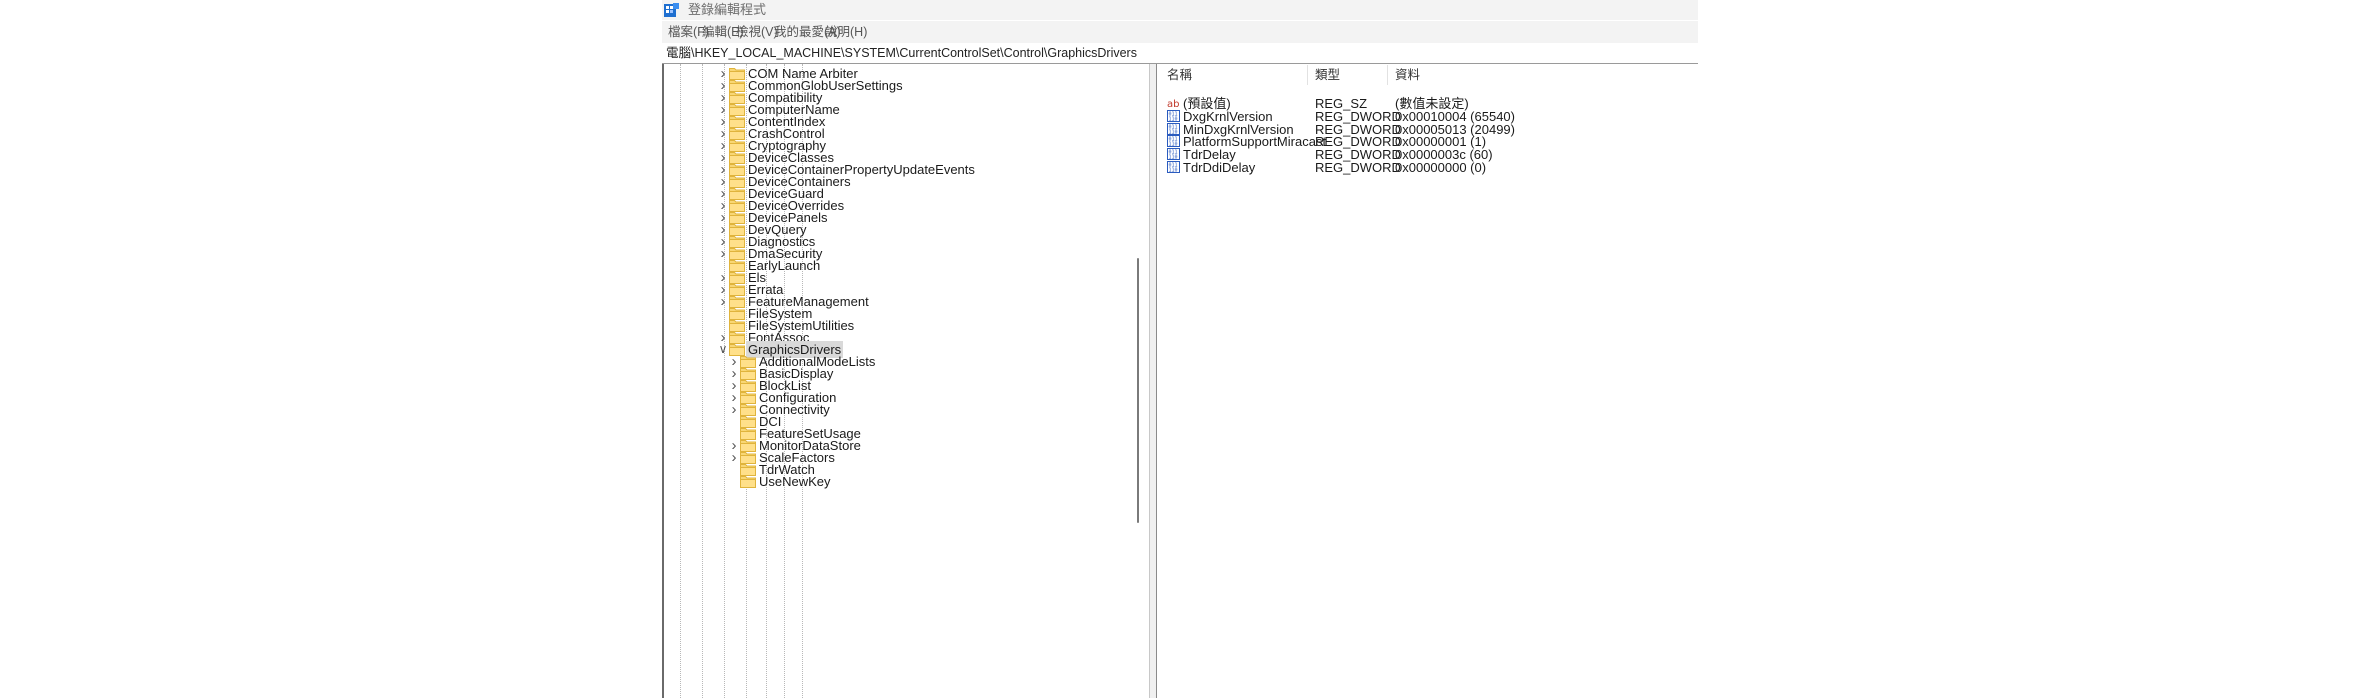 The height and width of the screenshot is (698, 2360). What do you see at coordinates (757, 32) in the screenshot?
I see `menu-view: 檢視(V)` at bounding box center [757, 32].